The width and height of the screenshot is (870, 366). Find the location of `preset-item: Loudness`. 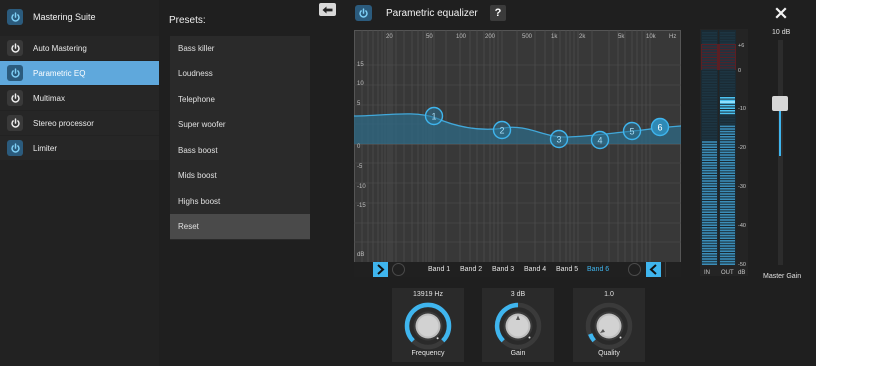

preset-item: Loudness is located at coordinates (240, 73).